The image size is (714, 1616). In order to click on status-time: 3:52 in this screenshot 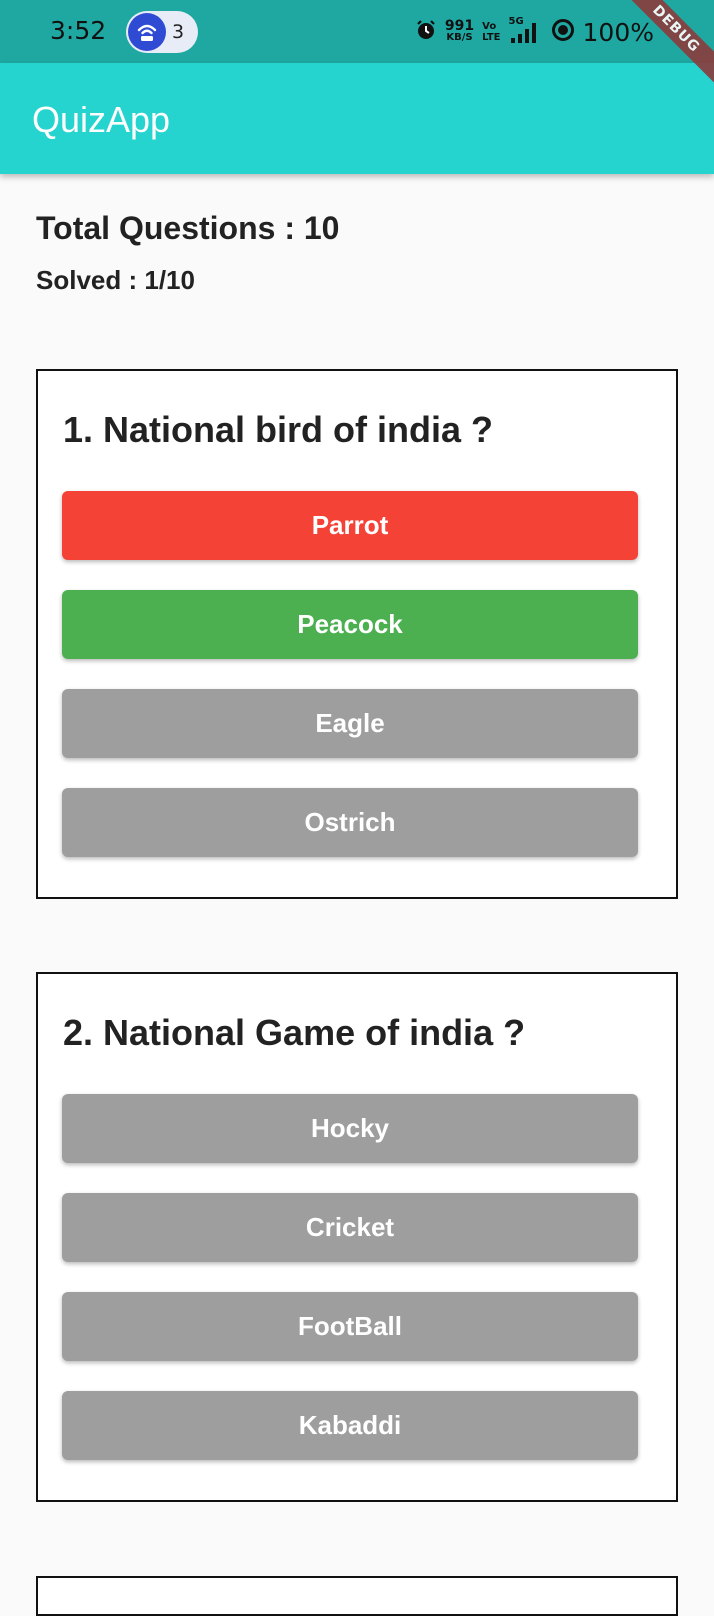, I will do `click(78, 30)`.